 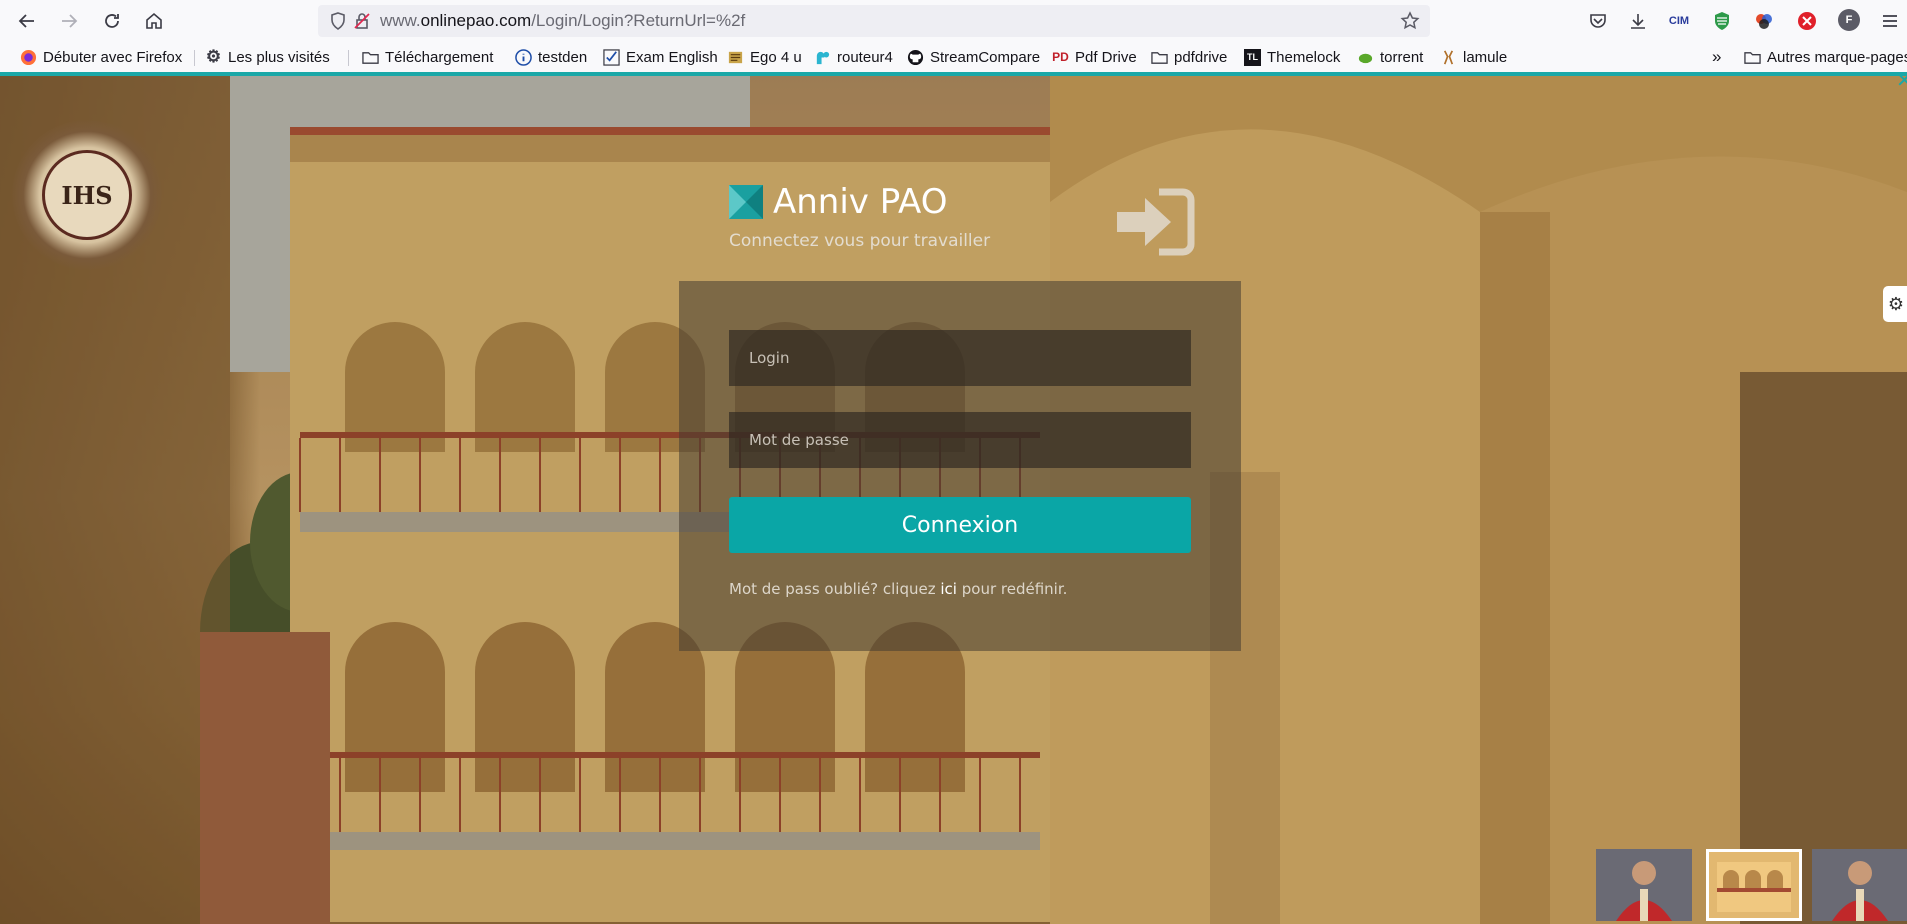 I want to click on url-prefix: www., so click(x=400, y=20).